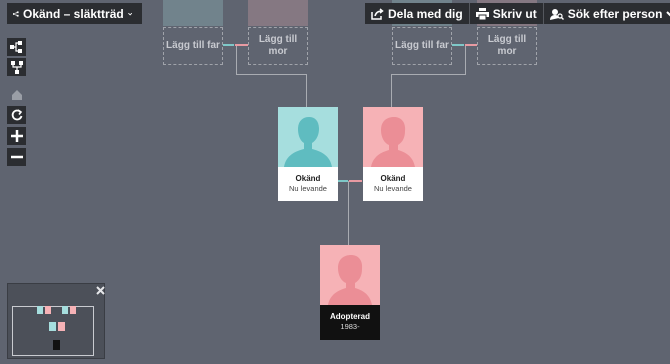  I want to click on horizontal-tree-icon, so click(16, 47).